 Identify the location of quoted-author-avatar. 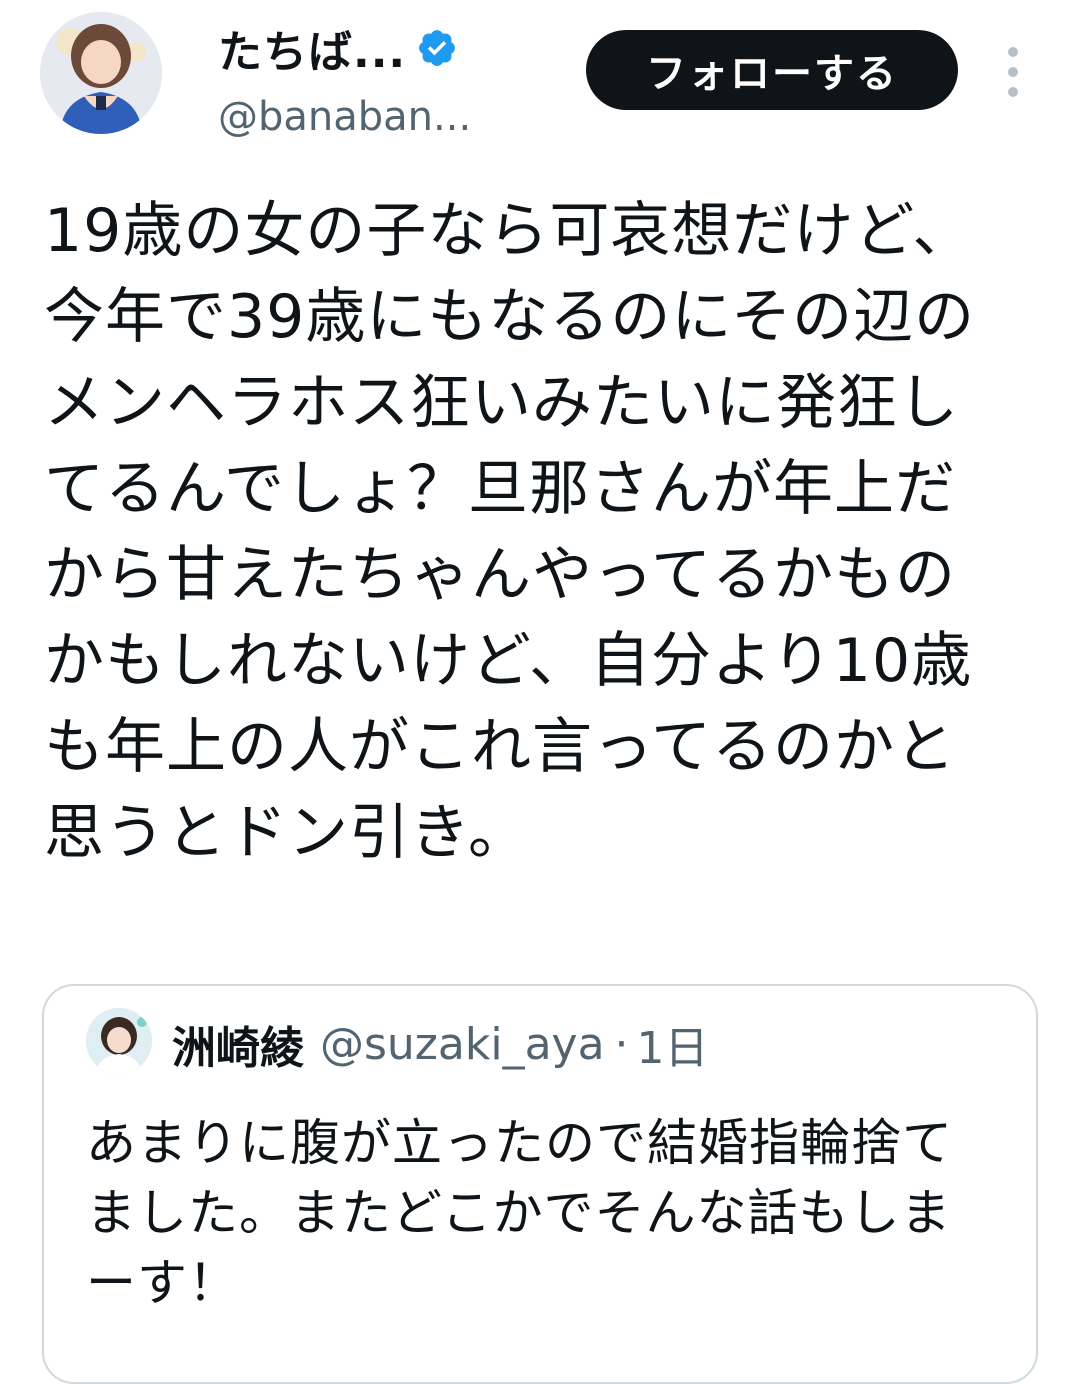
(119, 1041).